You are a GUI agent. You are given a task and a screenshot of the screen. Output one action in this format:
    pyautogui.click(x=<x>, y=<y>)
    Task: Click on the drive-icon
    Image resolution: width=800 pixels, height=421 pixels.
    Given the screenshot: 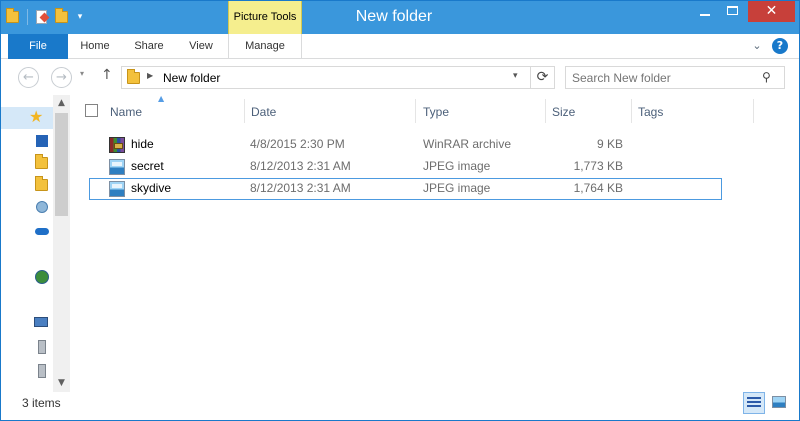 What is the action you would take?
    pyautogui.click(x=42, y=347)
    